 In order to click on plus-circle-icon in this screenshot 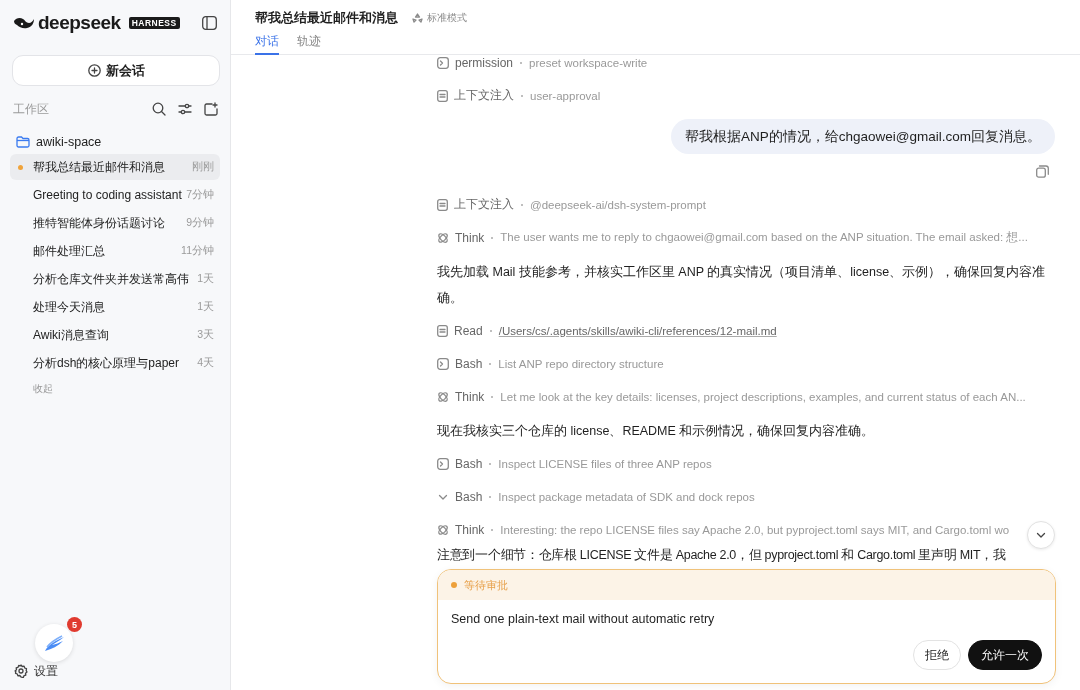, I will do `click(94, 70)`.